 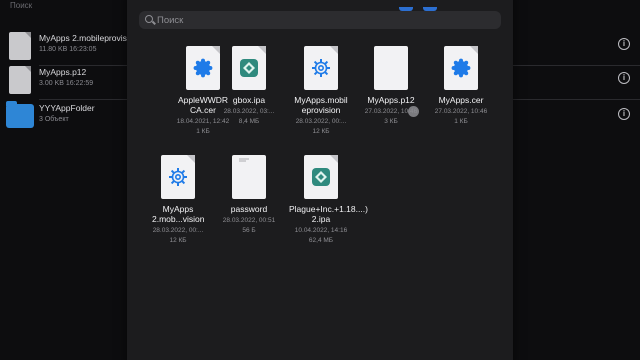 I want to click on list-item-meta: 3.00 KB 16:22:59, so click(x=66, y=83).